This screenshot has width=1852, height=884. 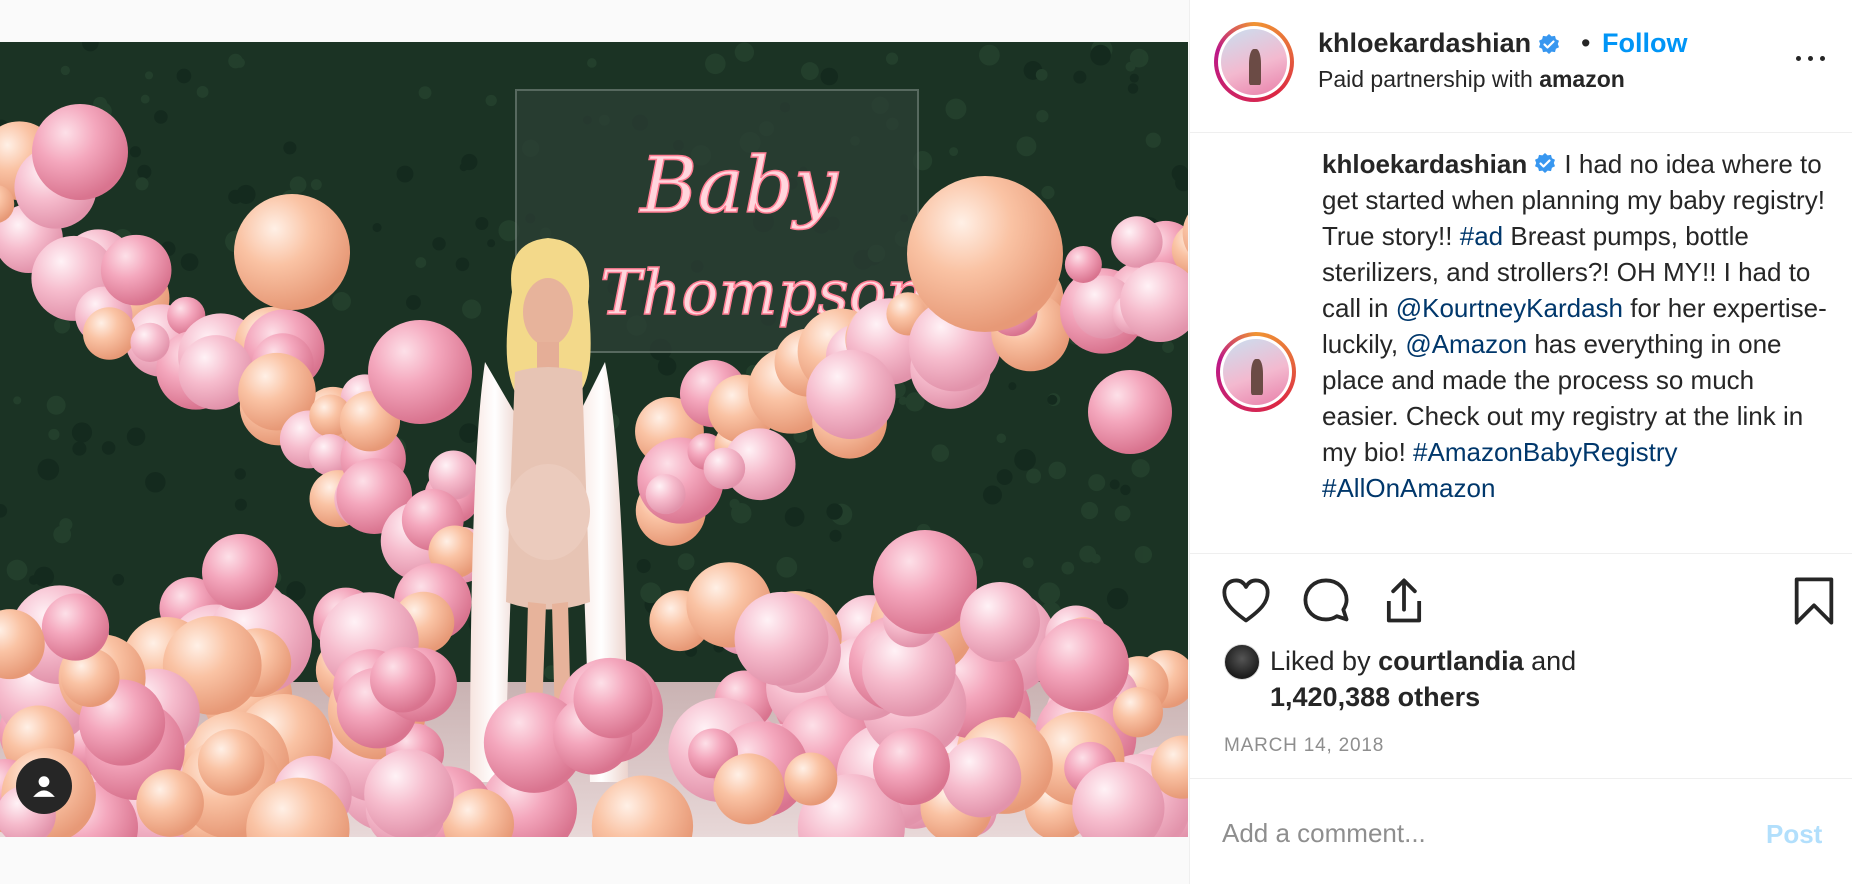 I want to click on post-date: MARCH 14, 2018, so click(x=1304, y=746).